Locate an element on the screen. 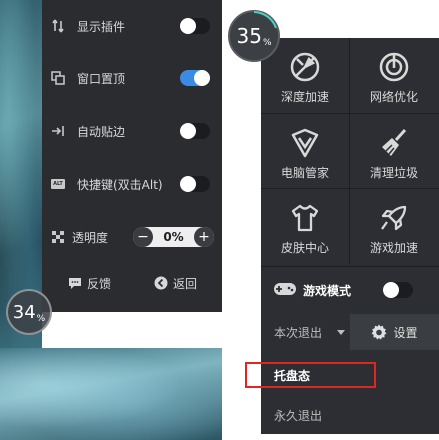 This screenshot has height=440, width=439. progress-arc is located at coordinates (265, 20).